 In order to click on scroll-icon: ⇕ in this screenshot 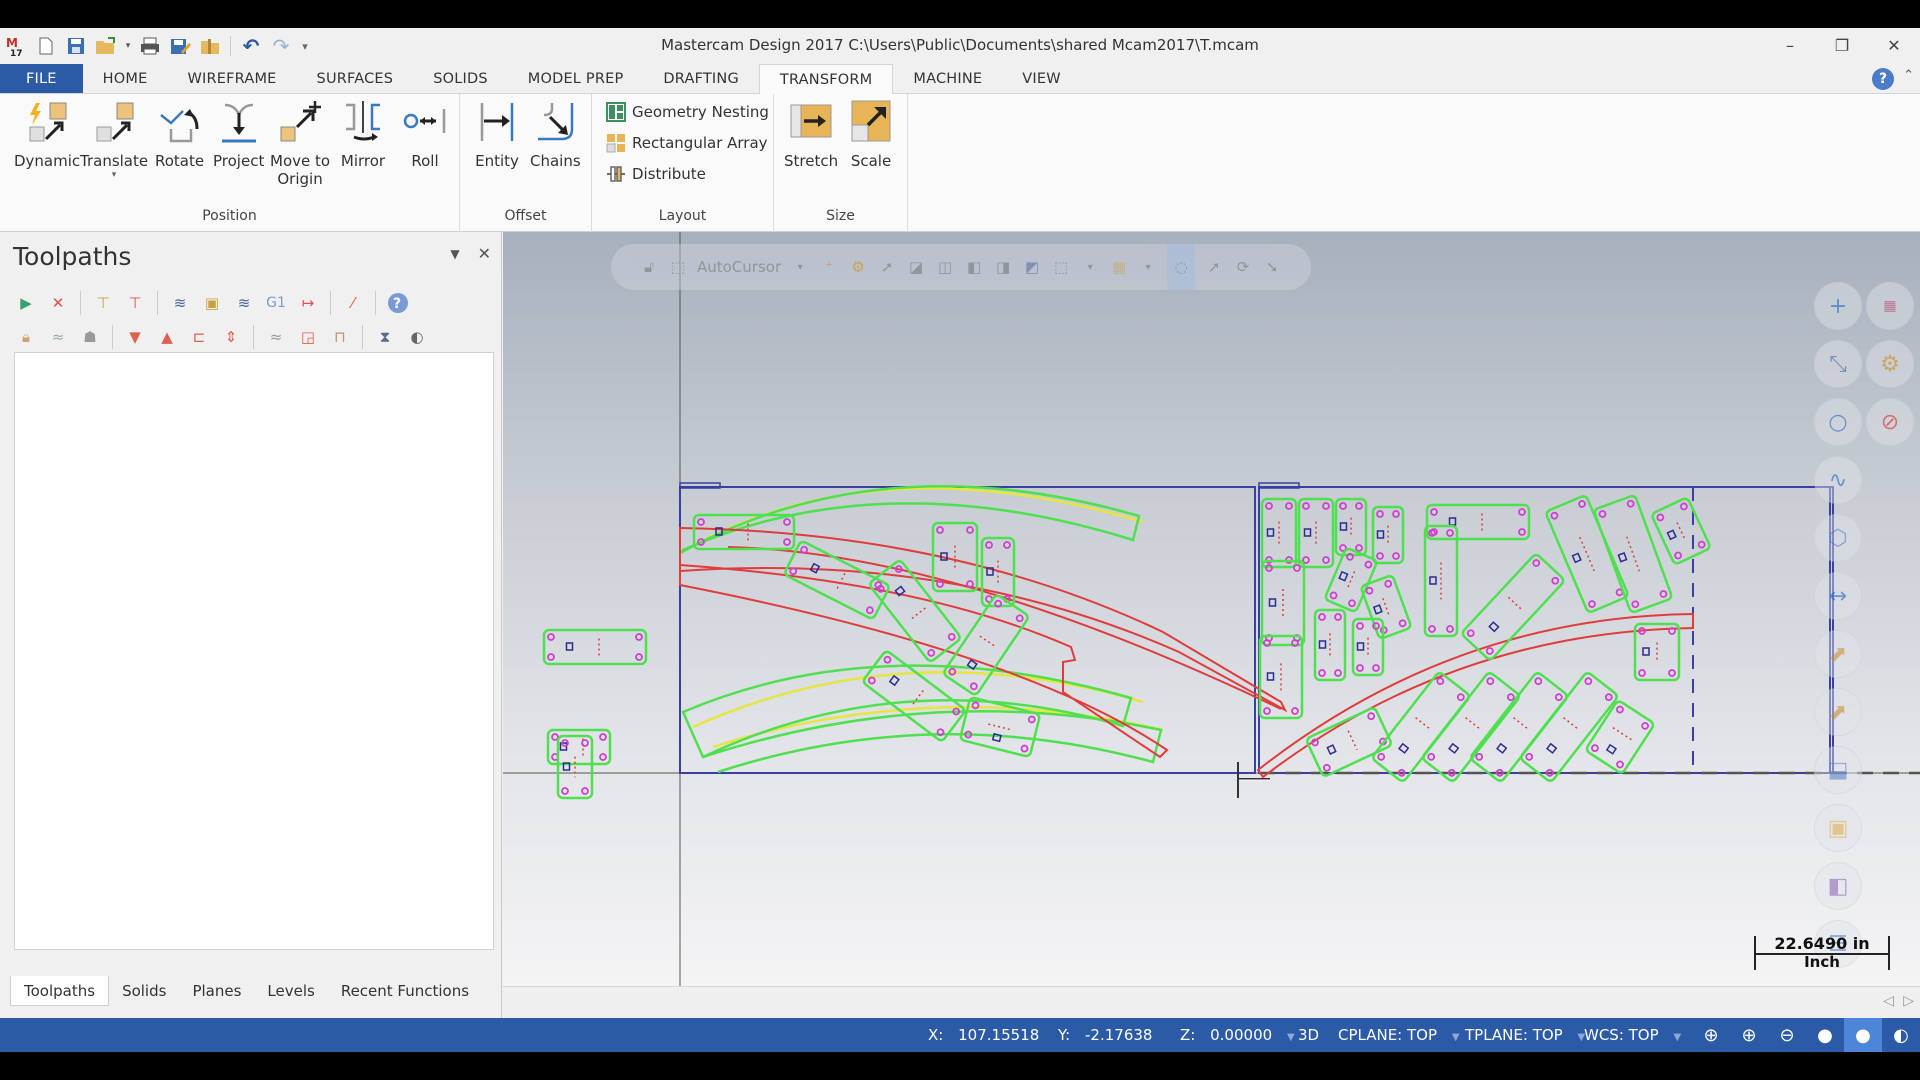, I will do `click(231, 337)`.